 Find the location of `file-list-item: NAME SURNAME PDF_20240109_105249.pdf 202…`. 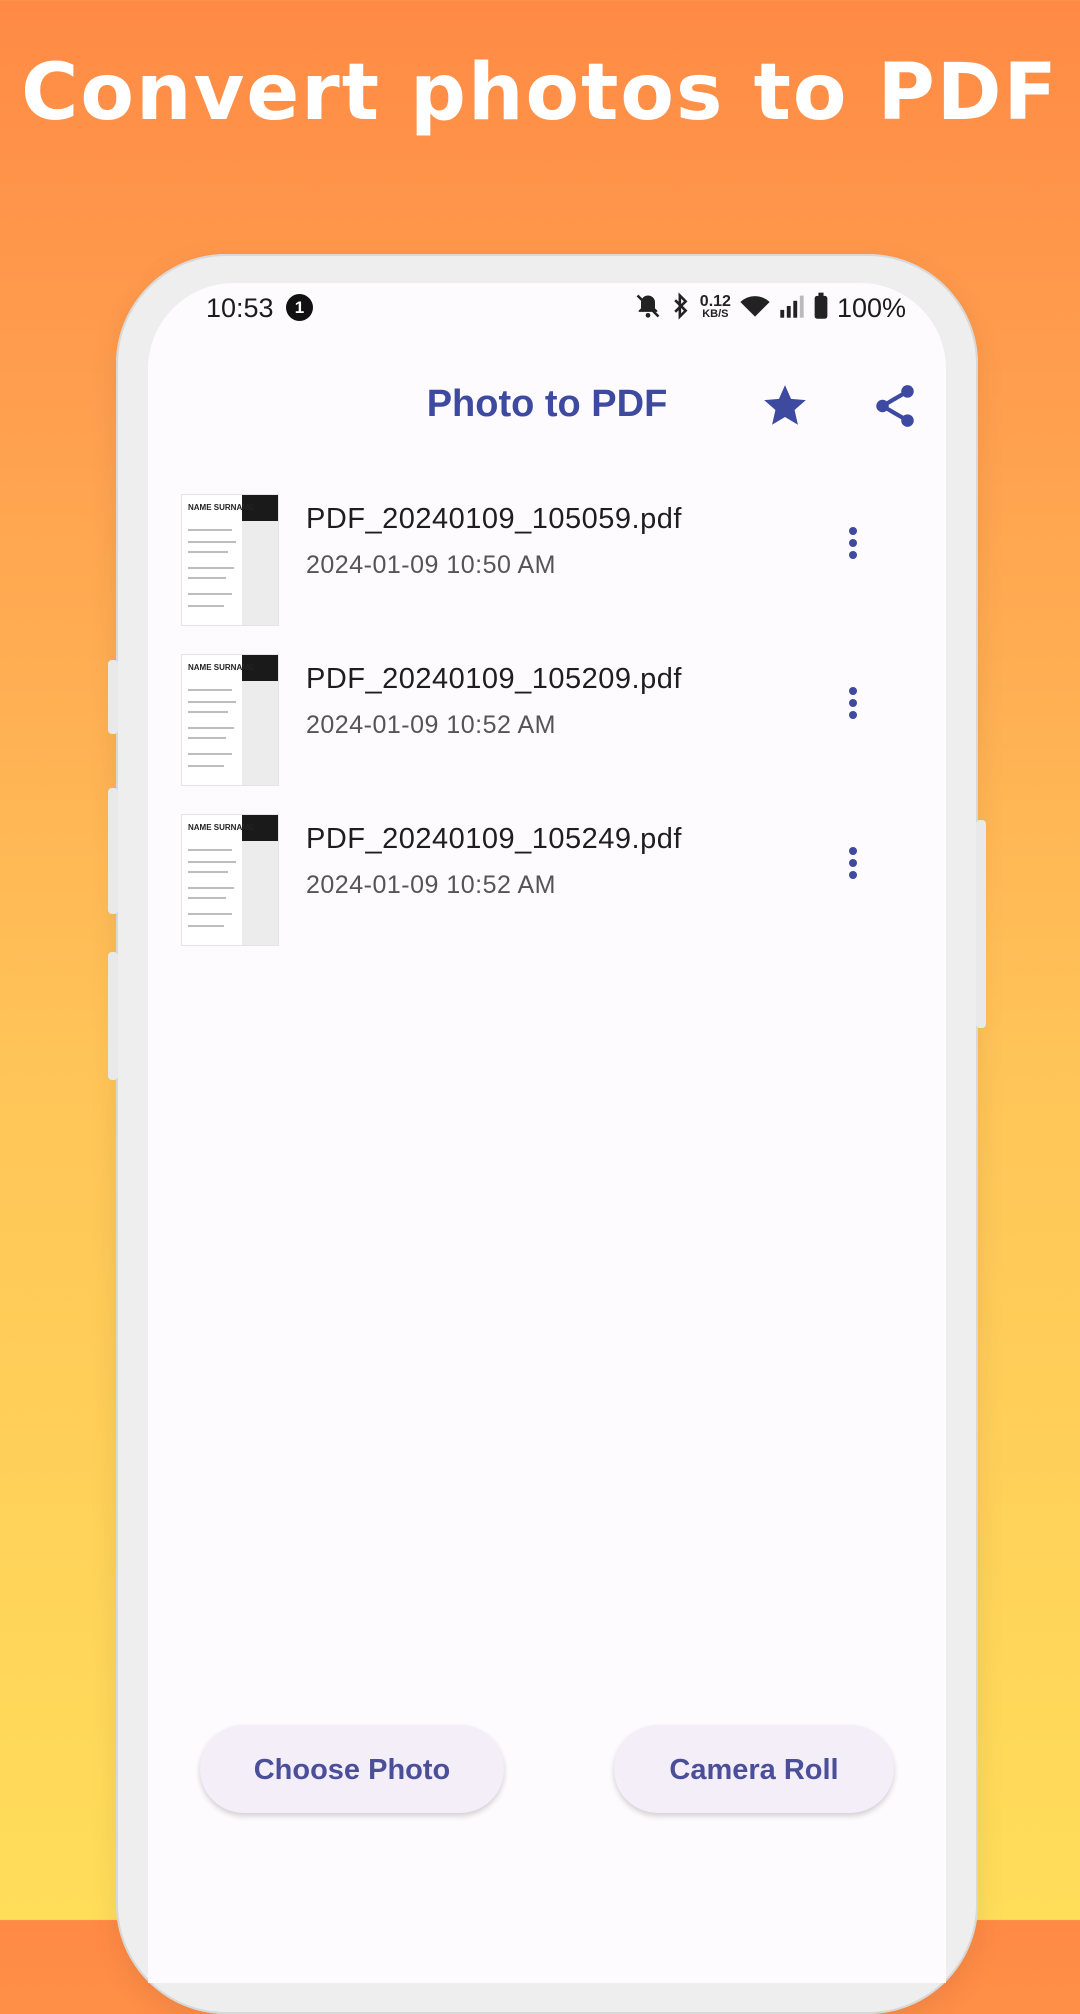

file-list-item: NAME SURNAME PDF_20240109_105249.pdf 202… is located at coordinates (547, 880).